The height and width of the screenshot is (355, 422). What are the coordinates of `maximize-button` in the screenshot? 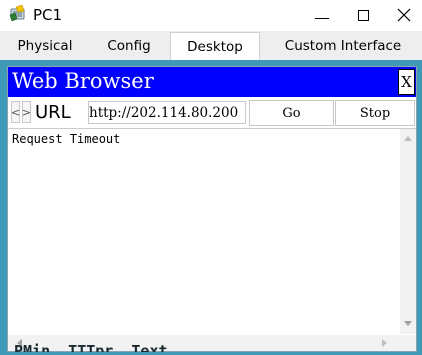 It's located at (363, 15).